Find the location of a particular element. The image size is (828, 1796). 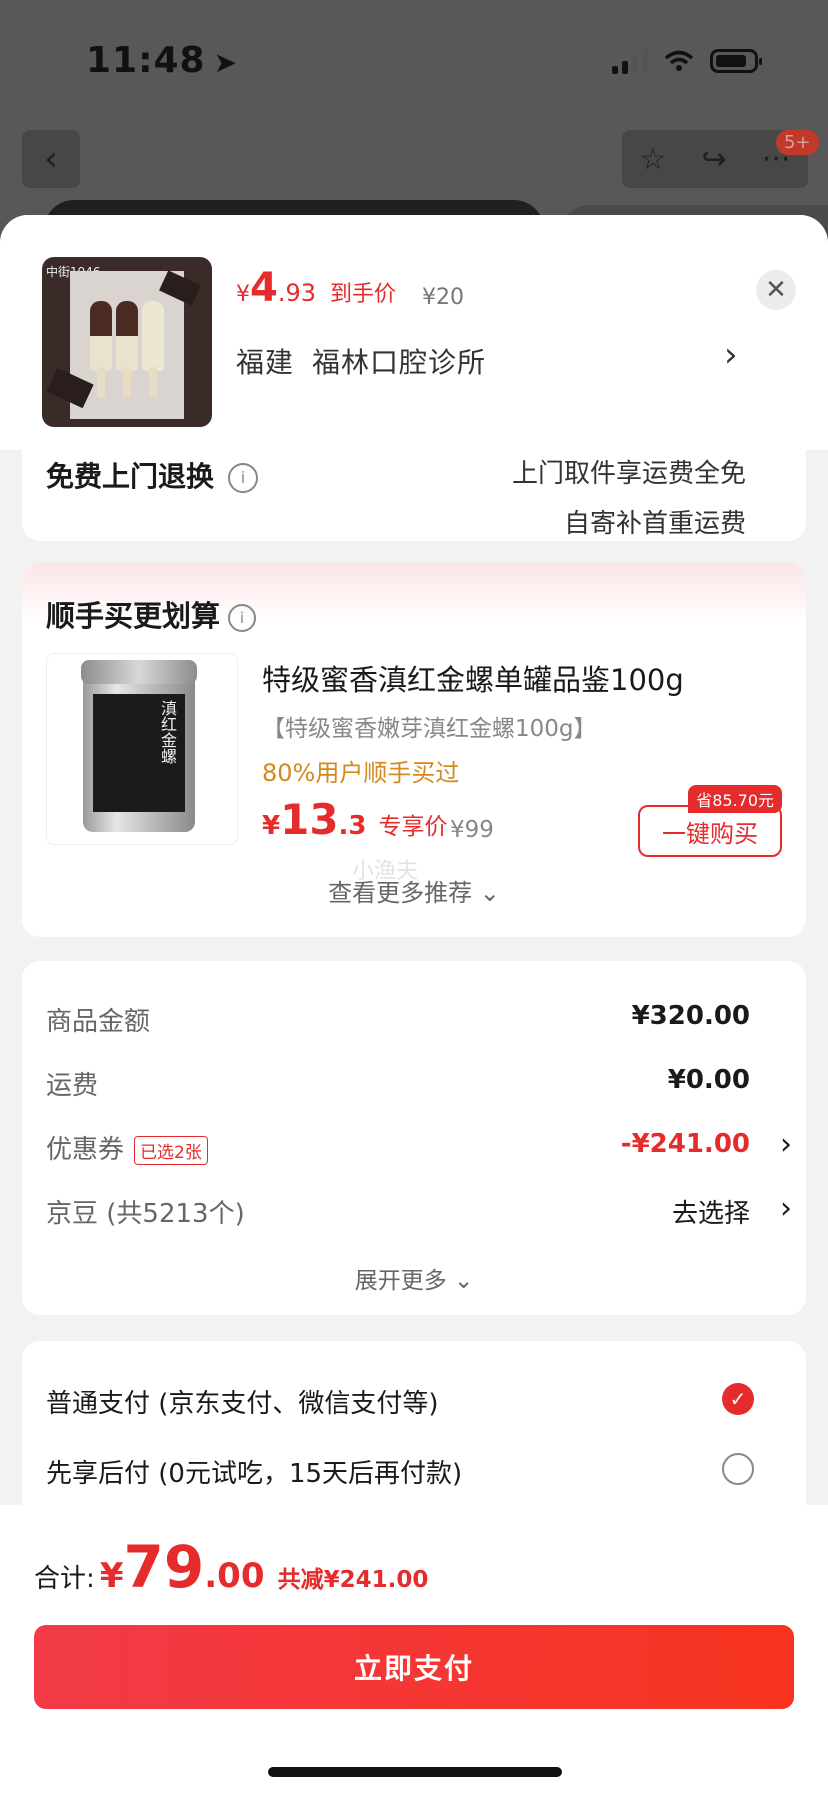

recommend-title: 顺手买更划算 i is located at coordinates (151, 614).